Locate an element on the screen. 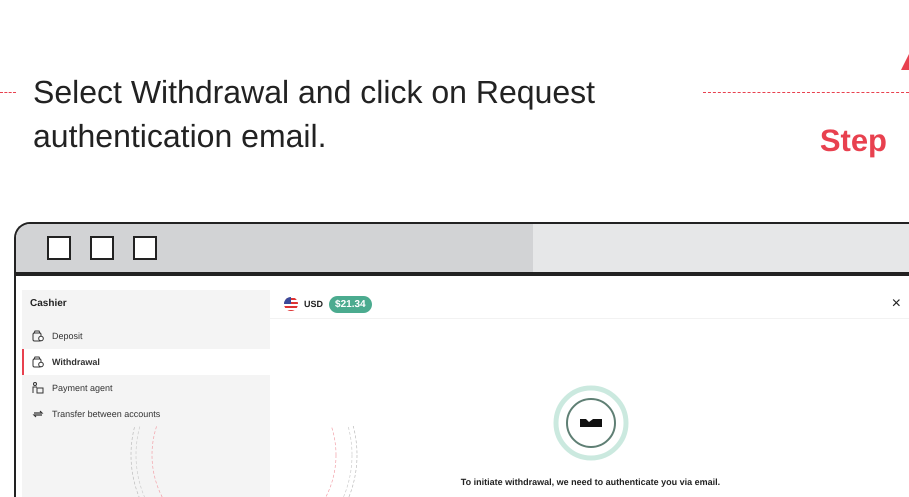 The image size is (909, 497). flag-icon is located at coordinates (291, 304).